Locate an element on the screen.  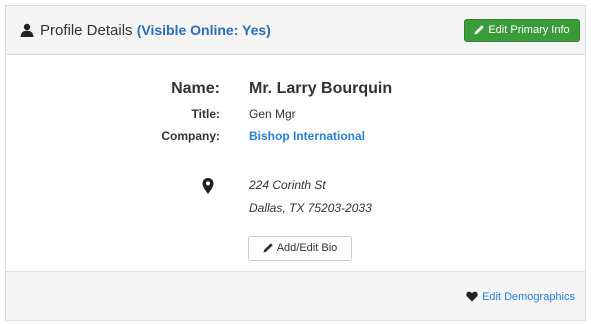
panel-title: Profile Details (Visible Online: Yes) is located at coordinates (145, 31).